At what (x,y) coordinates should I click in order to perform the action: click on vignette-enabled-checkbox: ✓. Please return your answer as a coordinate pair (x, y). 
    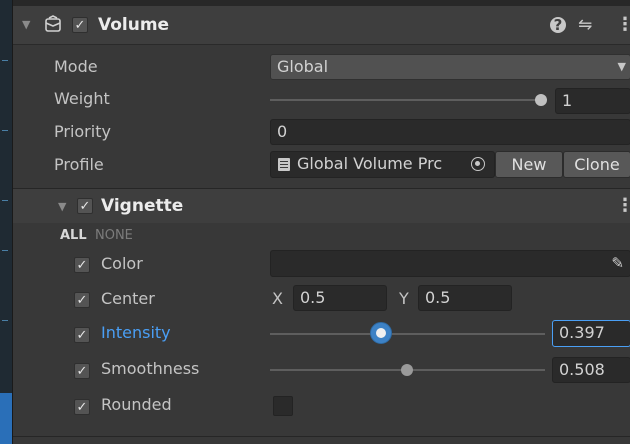
    Looking at the image, I should click on (85, 206).